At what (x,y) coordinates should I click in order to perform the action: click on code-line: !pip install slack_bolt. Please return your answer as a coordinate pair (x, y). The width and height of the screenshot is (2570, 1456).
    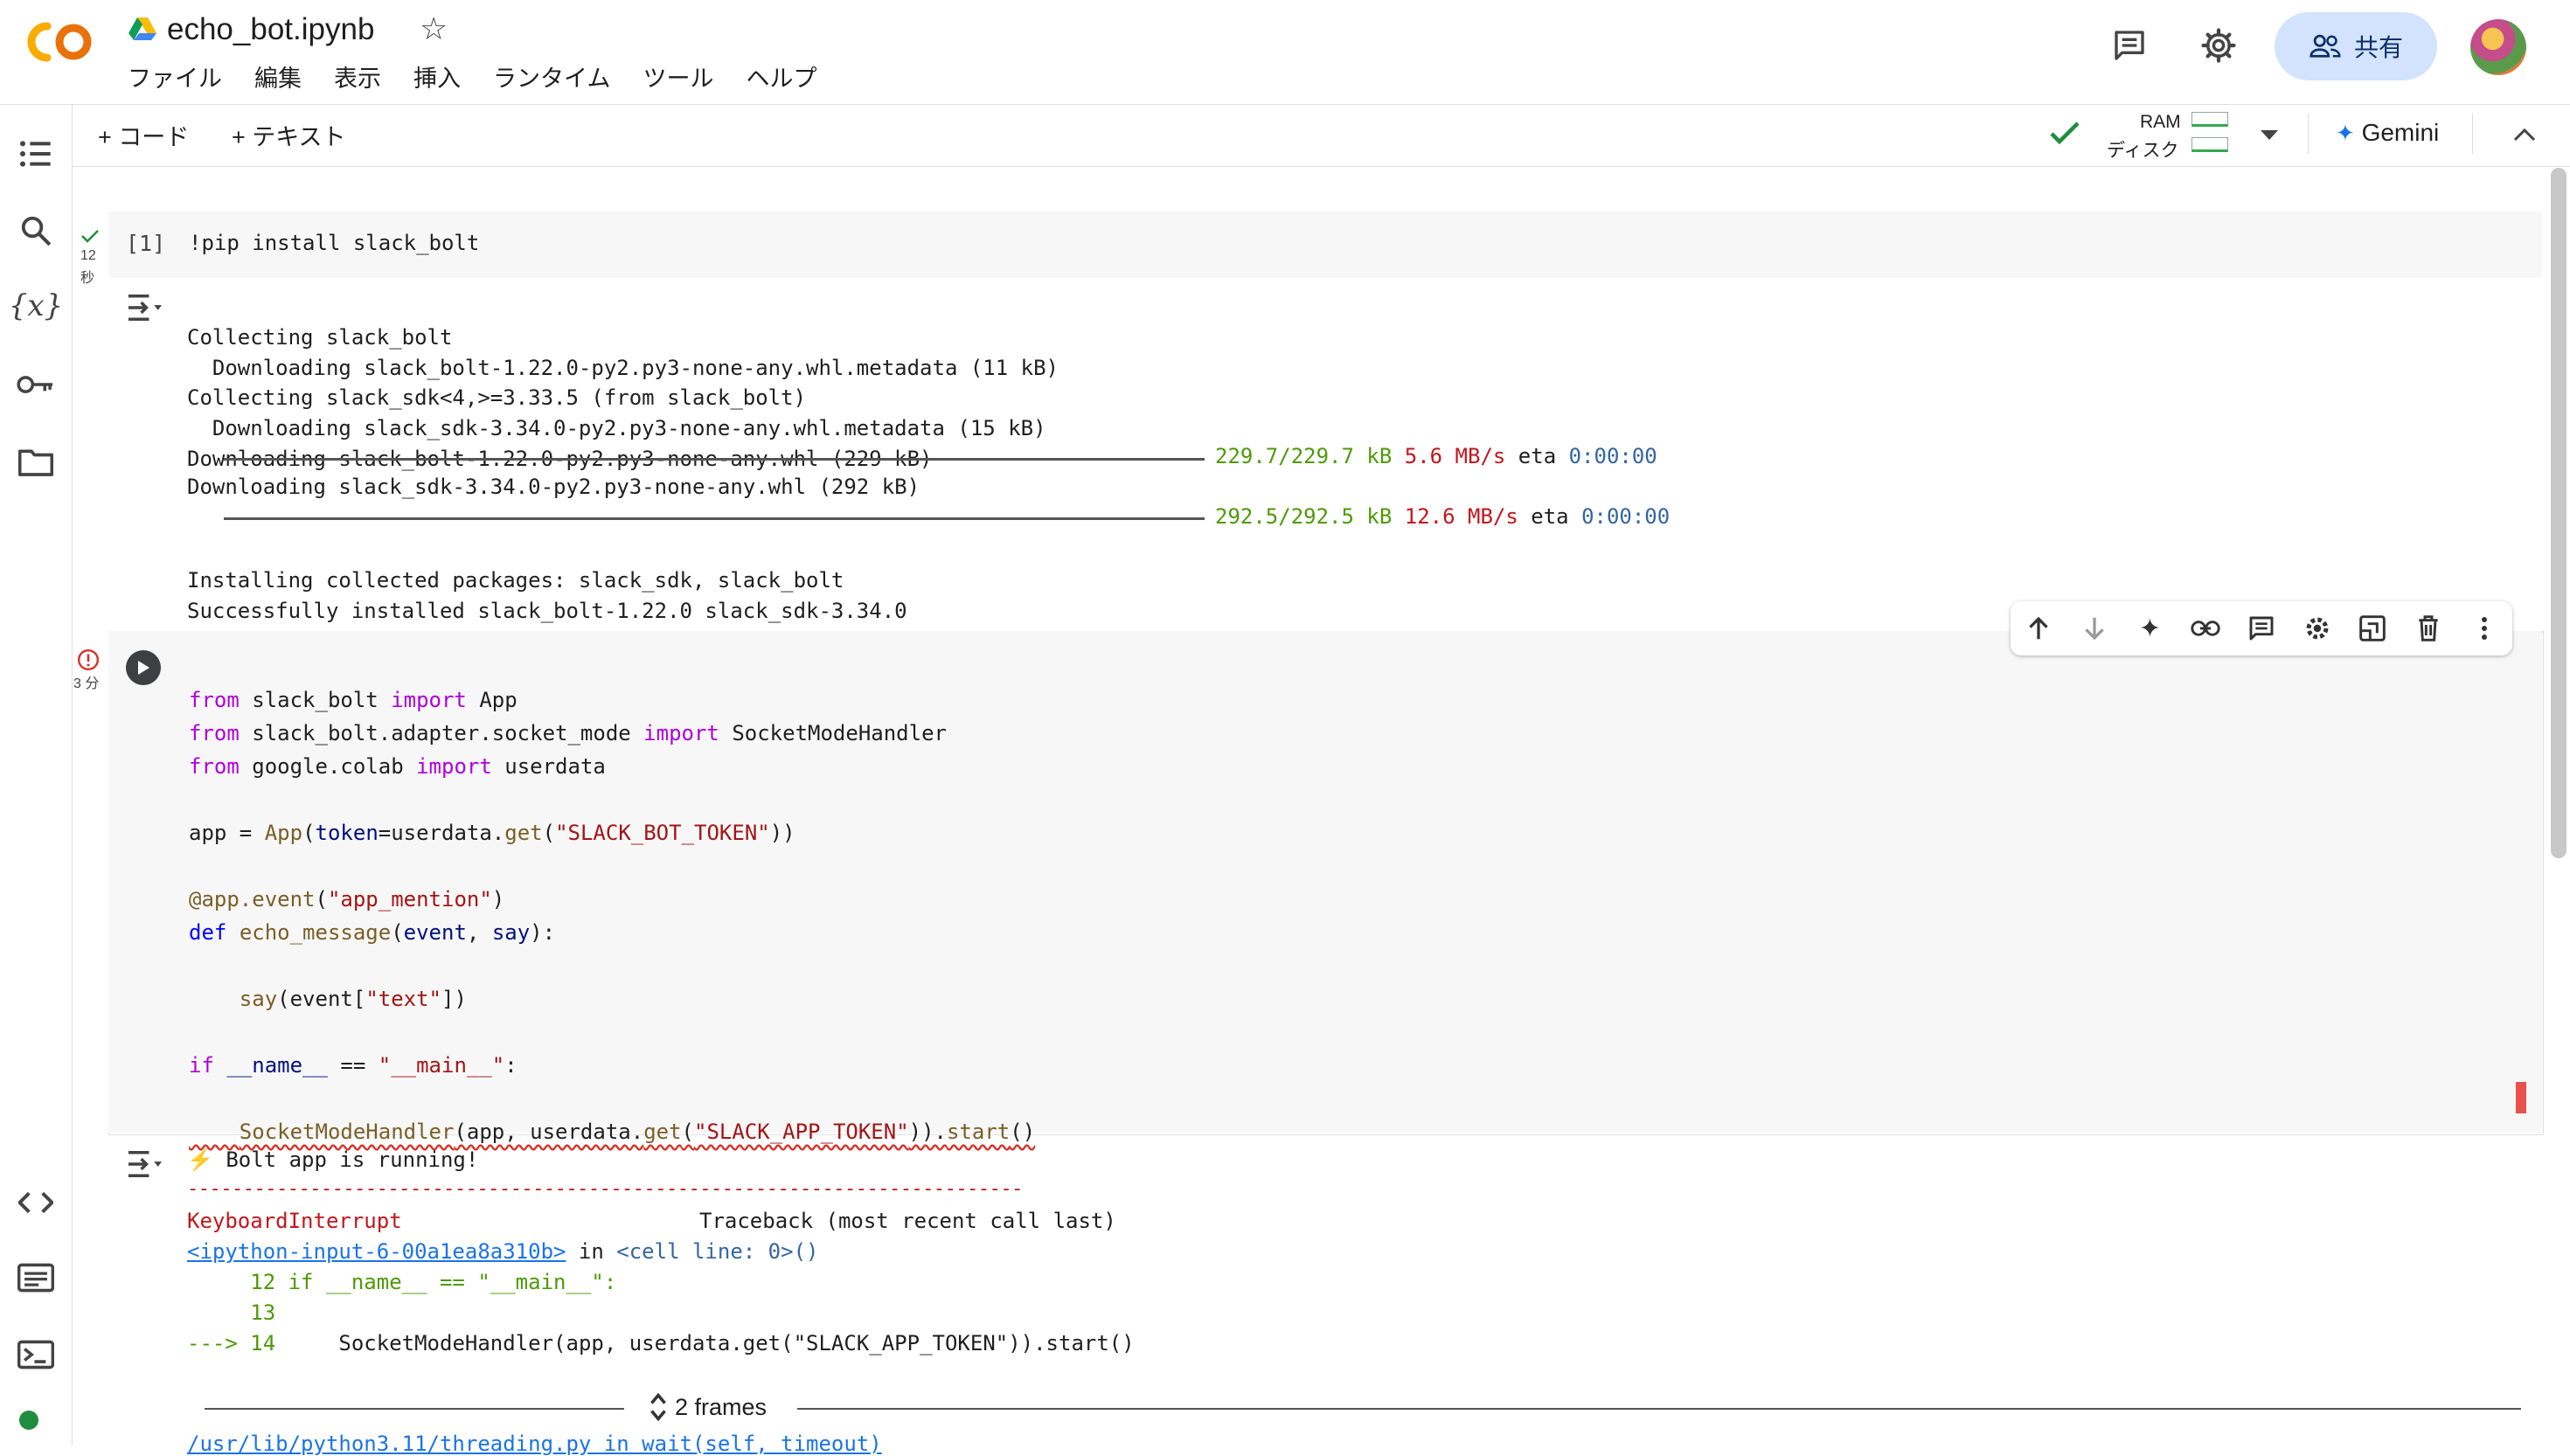
    Looking at the image, I should click on (334, 243).